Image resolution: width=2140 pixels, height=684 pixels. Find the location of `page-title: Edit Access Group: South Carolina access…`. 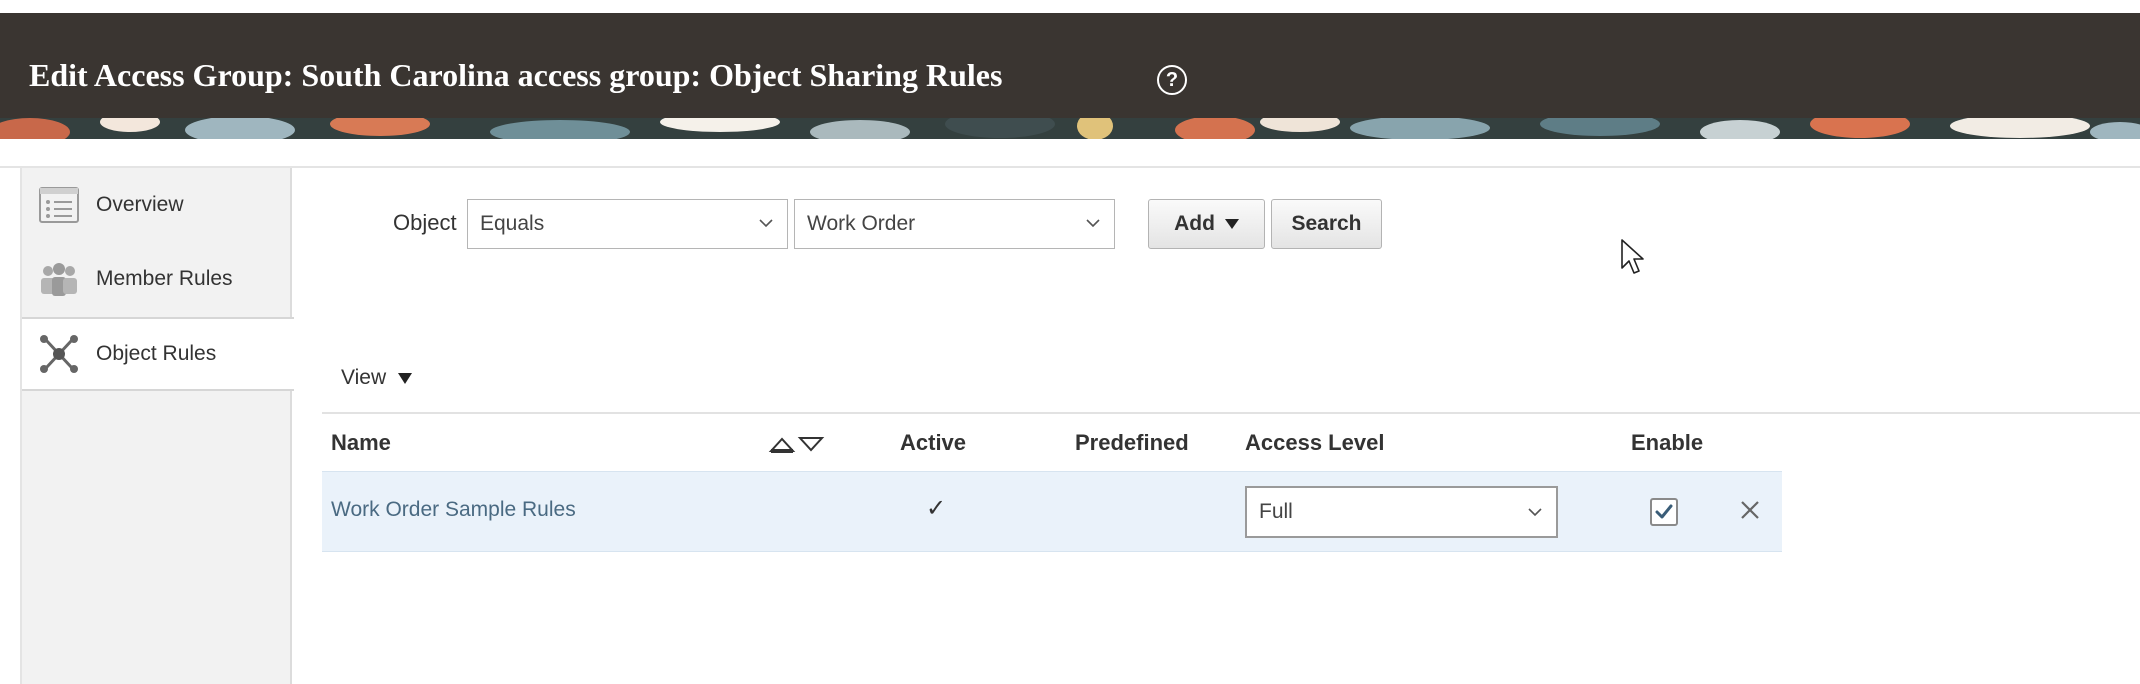

page-title: Edit Access Group: South Carolina access… is located at coordinates (516, 75).